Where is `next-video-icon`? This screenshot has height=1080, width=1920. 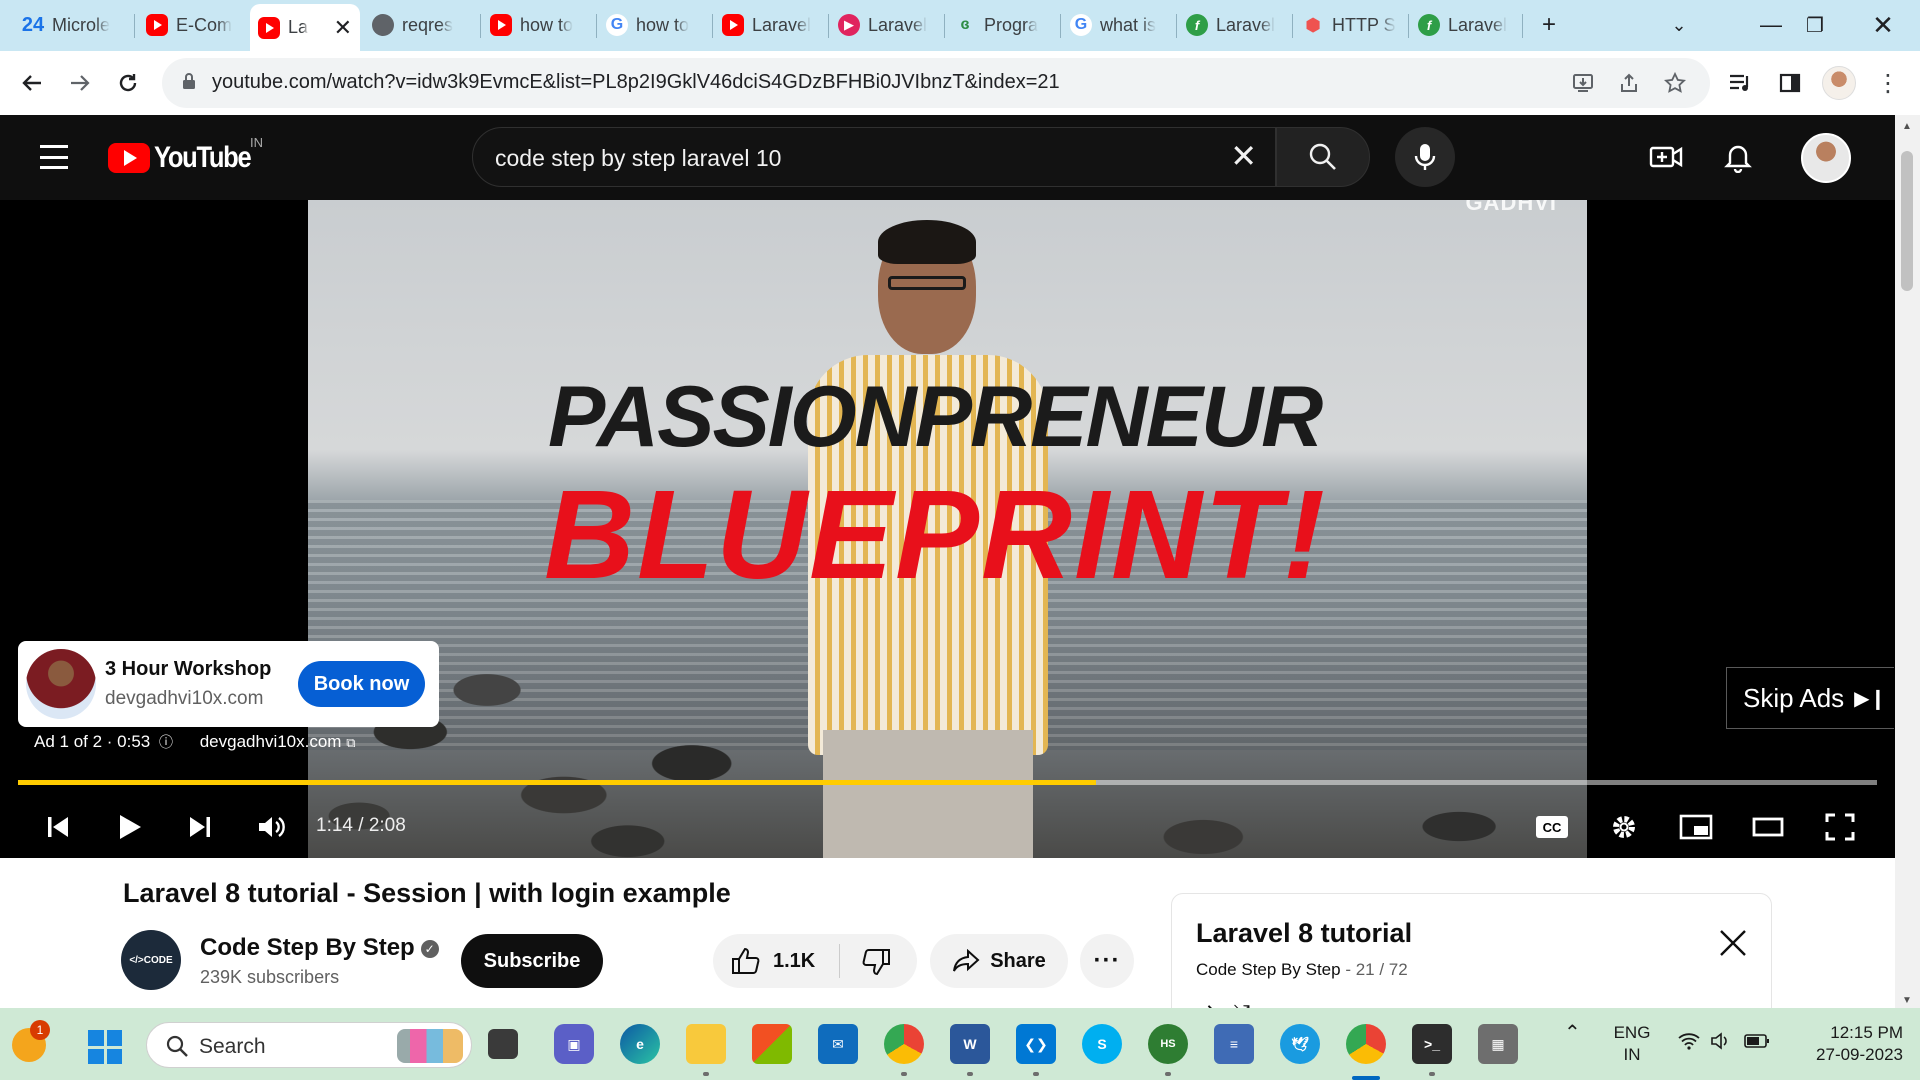
next-video-icon is located at coordinates (200, 827).